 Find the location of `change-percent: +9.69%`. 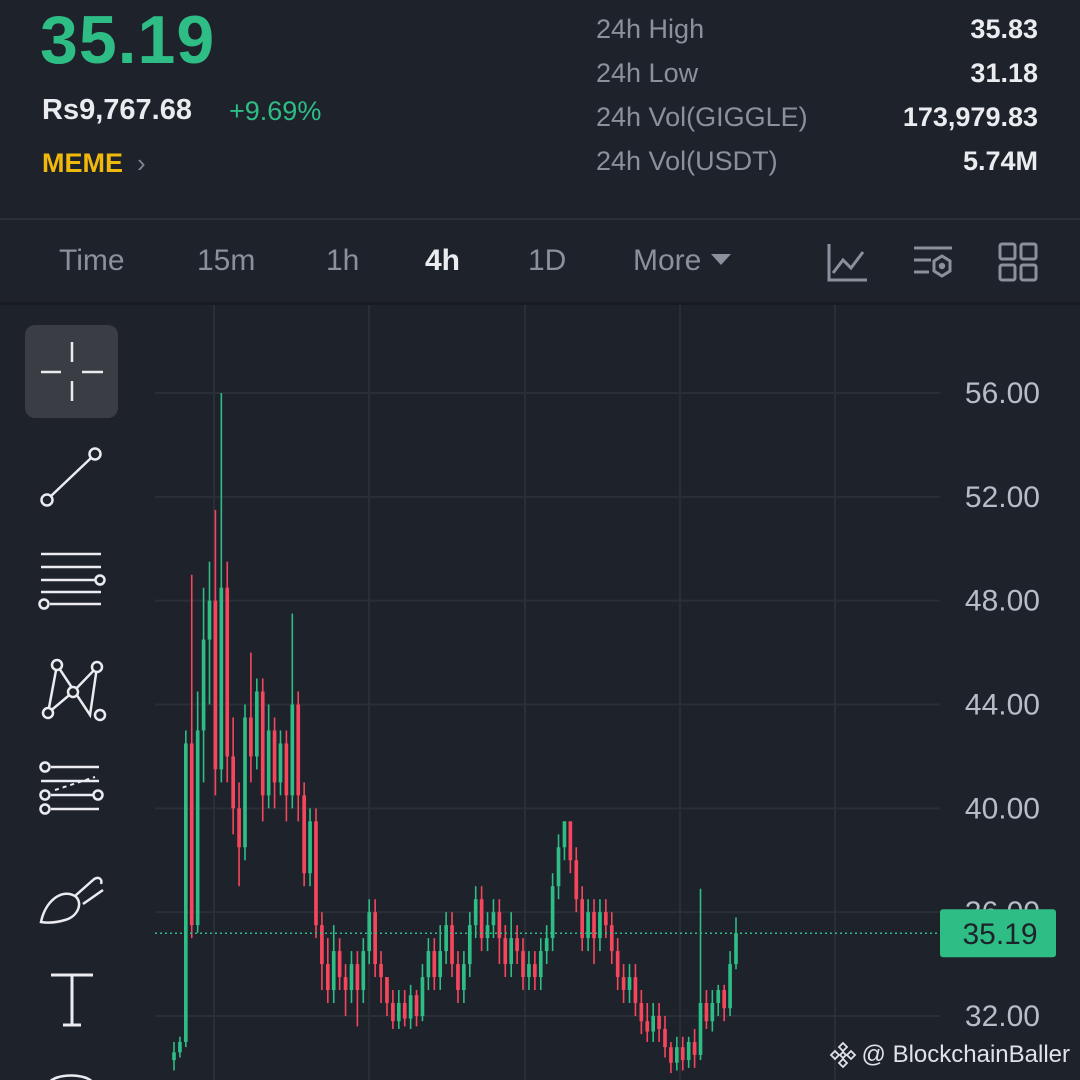

change-percent: +9.69% is located at coordinates (275, 111).